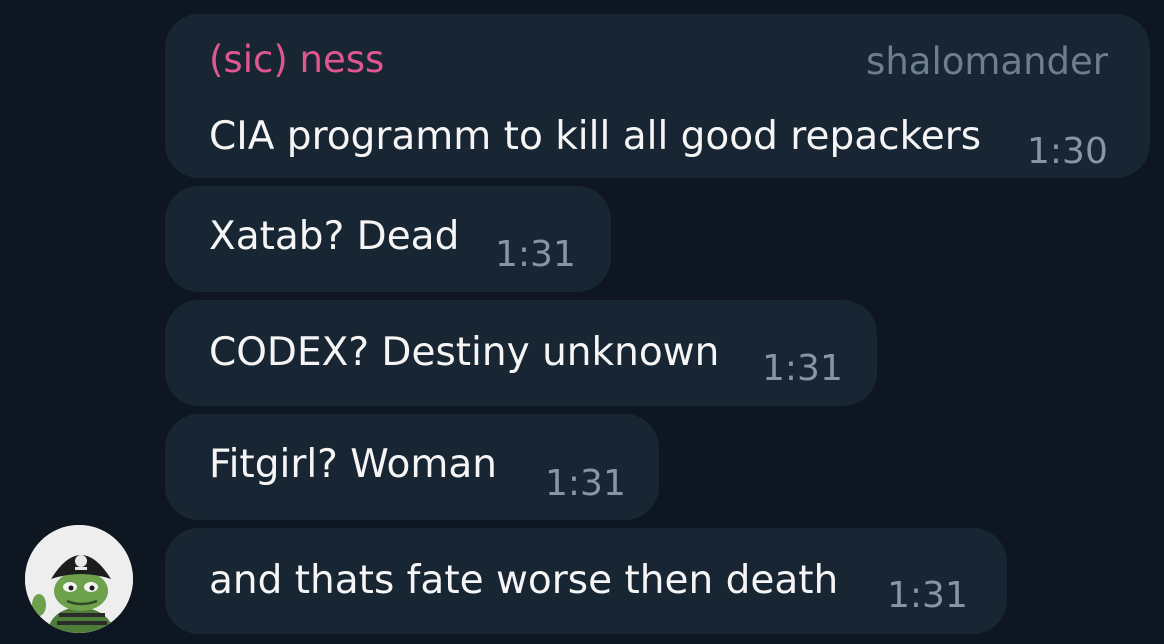 The image size is (1164, 644). Describe the element at coordinates (1067, 151) in the screenshot. I see `message-time: 1:30` at that location.